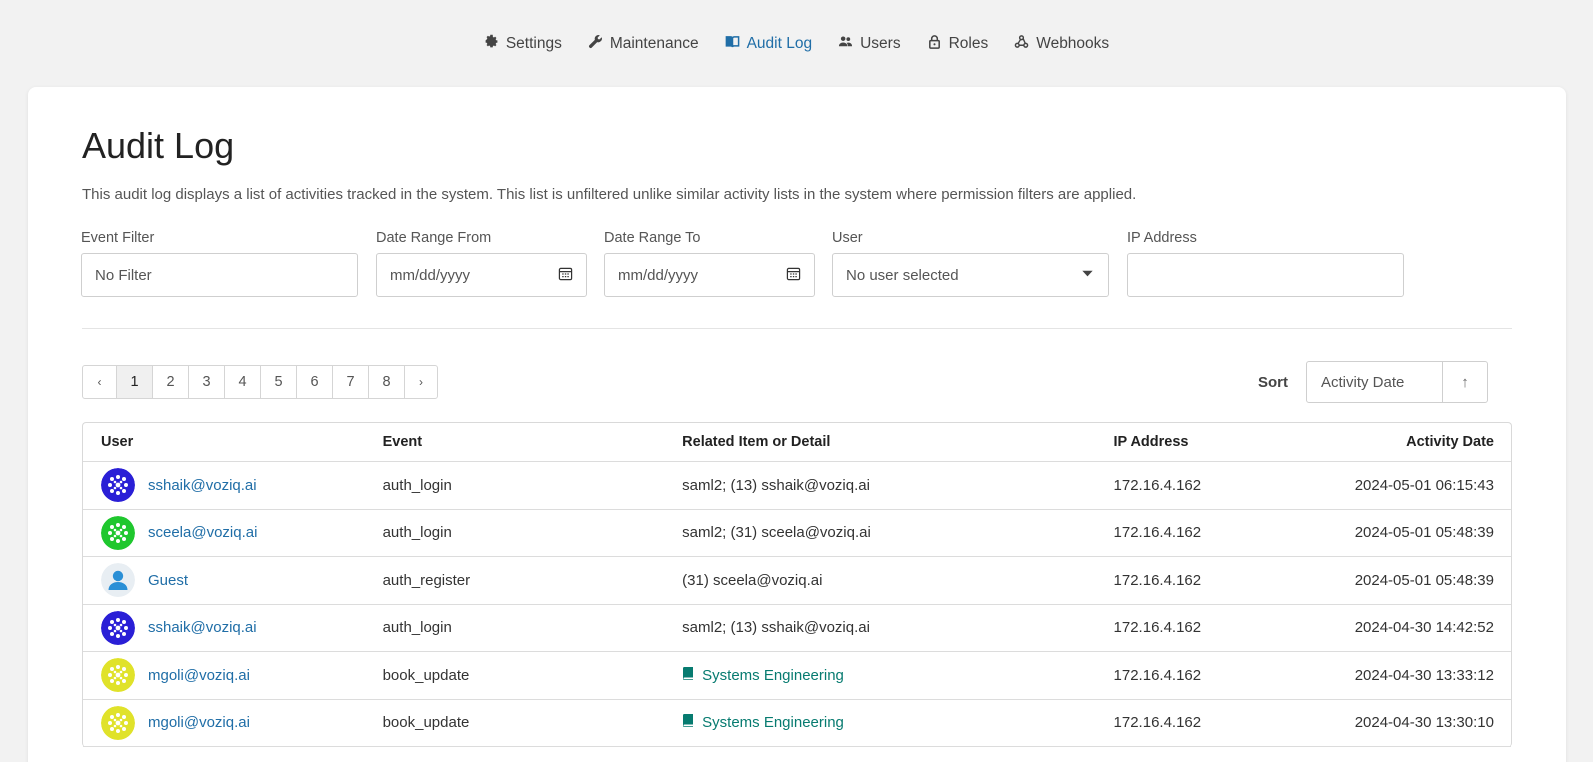  What do you see at coordinates (118, 238) in the screenshot?
I see `event-filter-label: Event Filter` at bounding box center [118, 238].